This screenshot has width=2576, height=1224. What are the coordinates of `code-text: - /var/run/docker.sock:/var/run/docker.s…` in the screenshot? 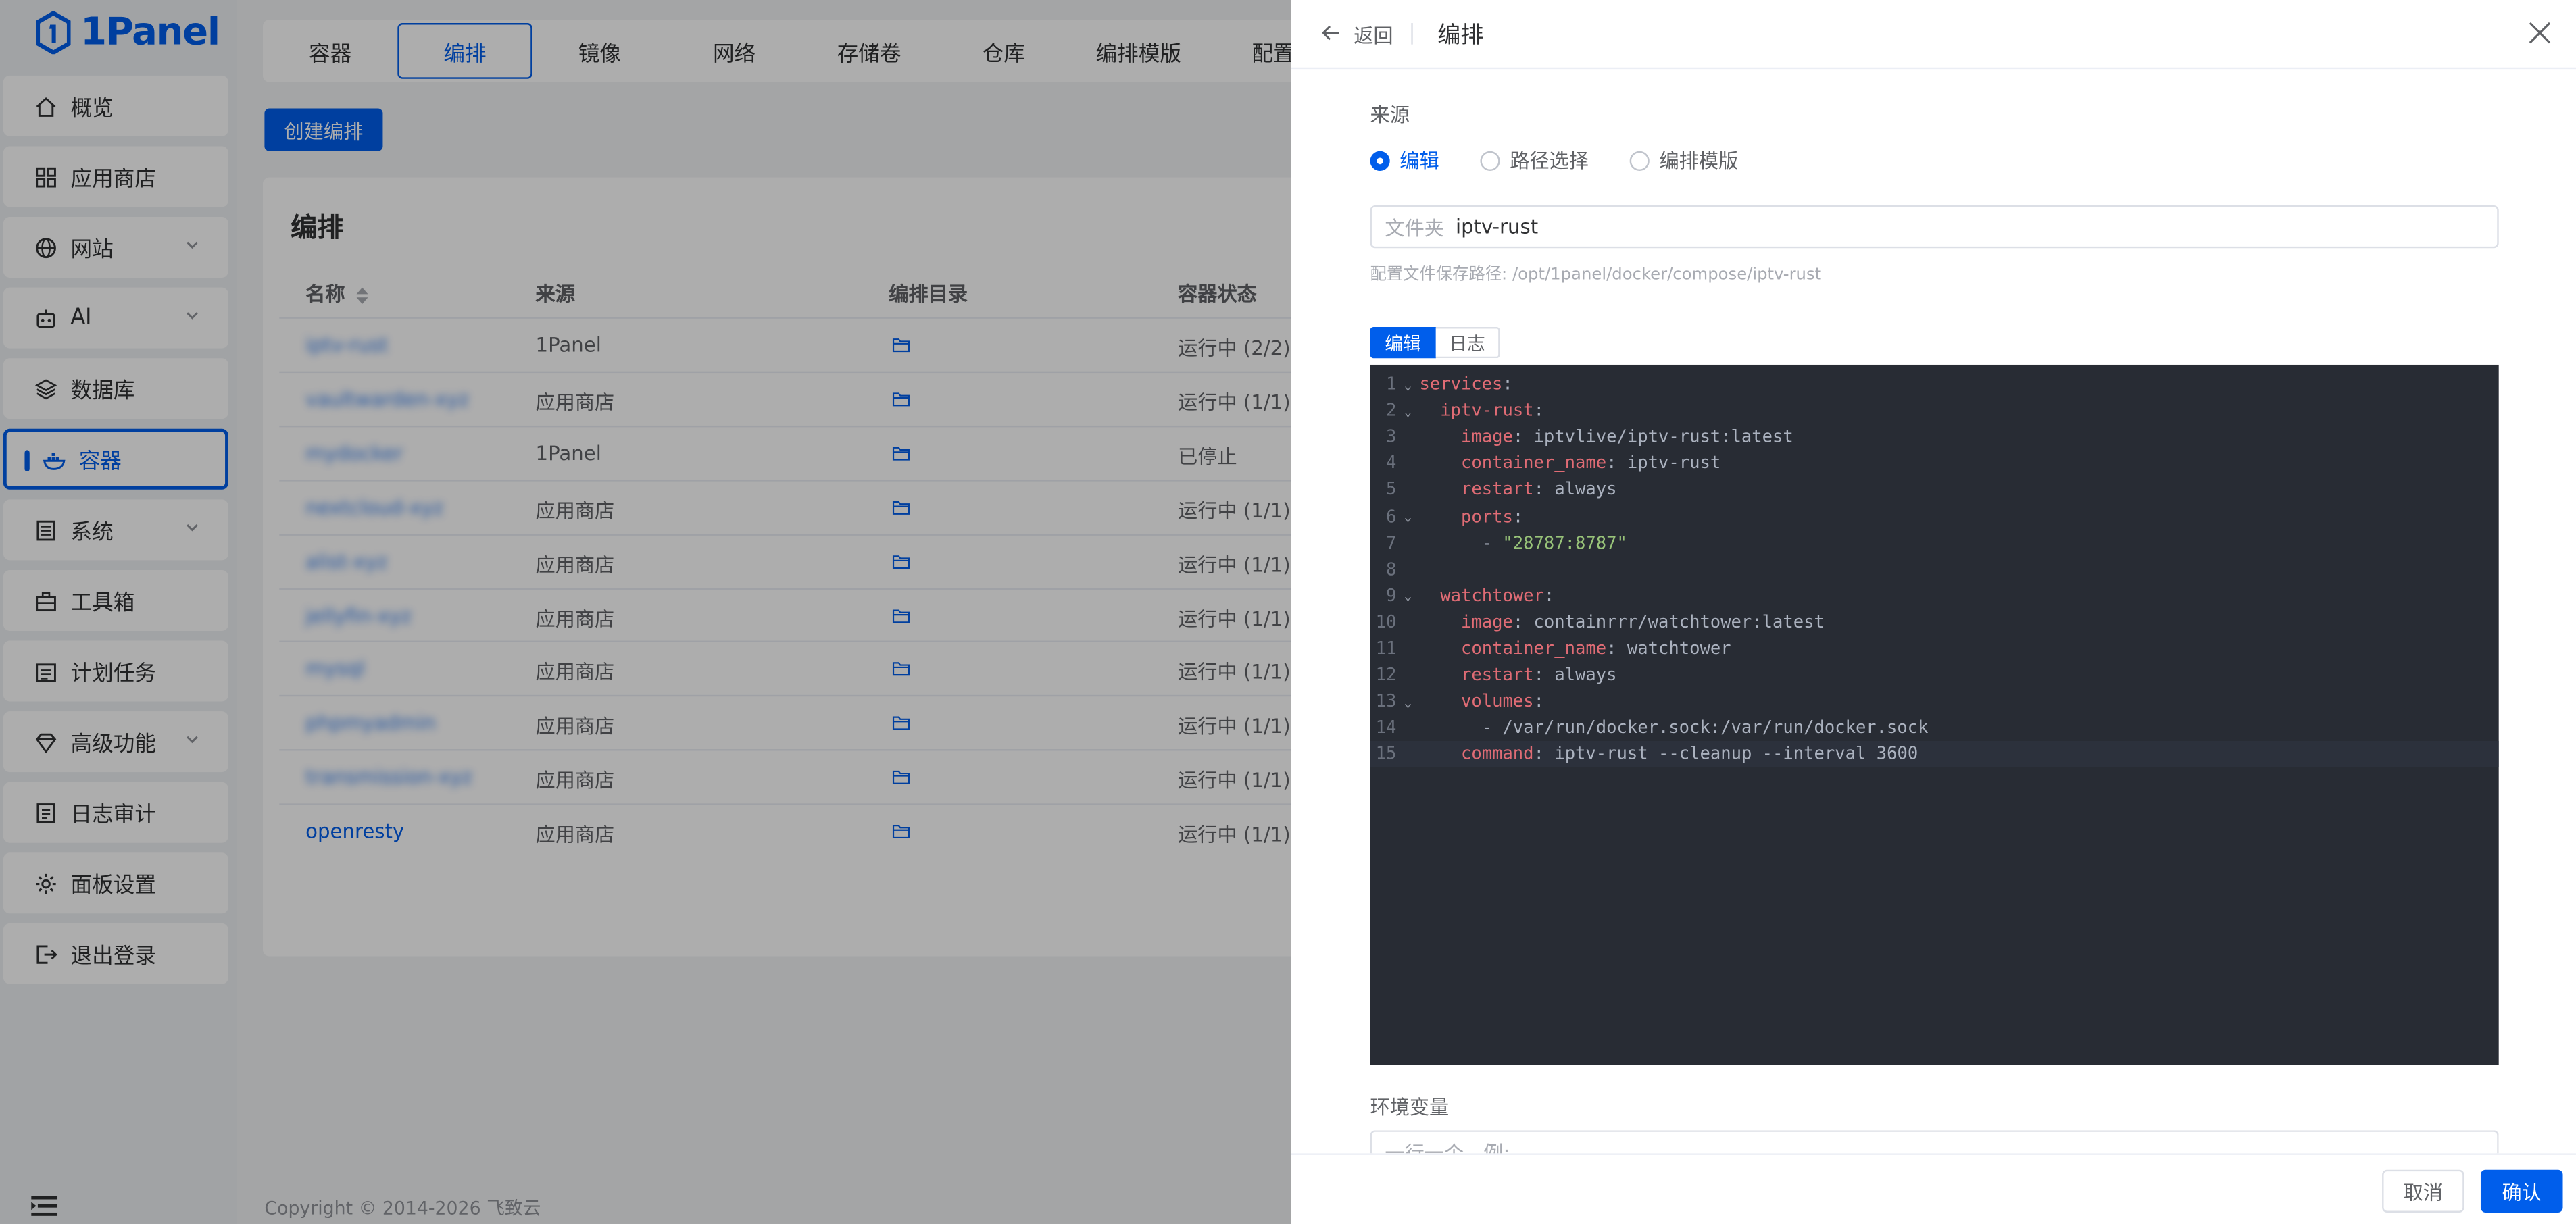 It's located at (1674, 728).